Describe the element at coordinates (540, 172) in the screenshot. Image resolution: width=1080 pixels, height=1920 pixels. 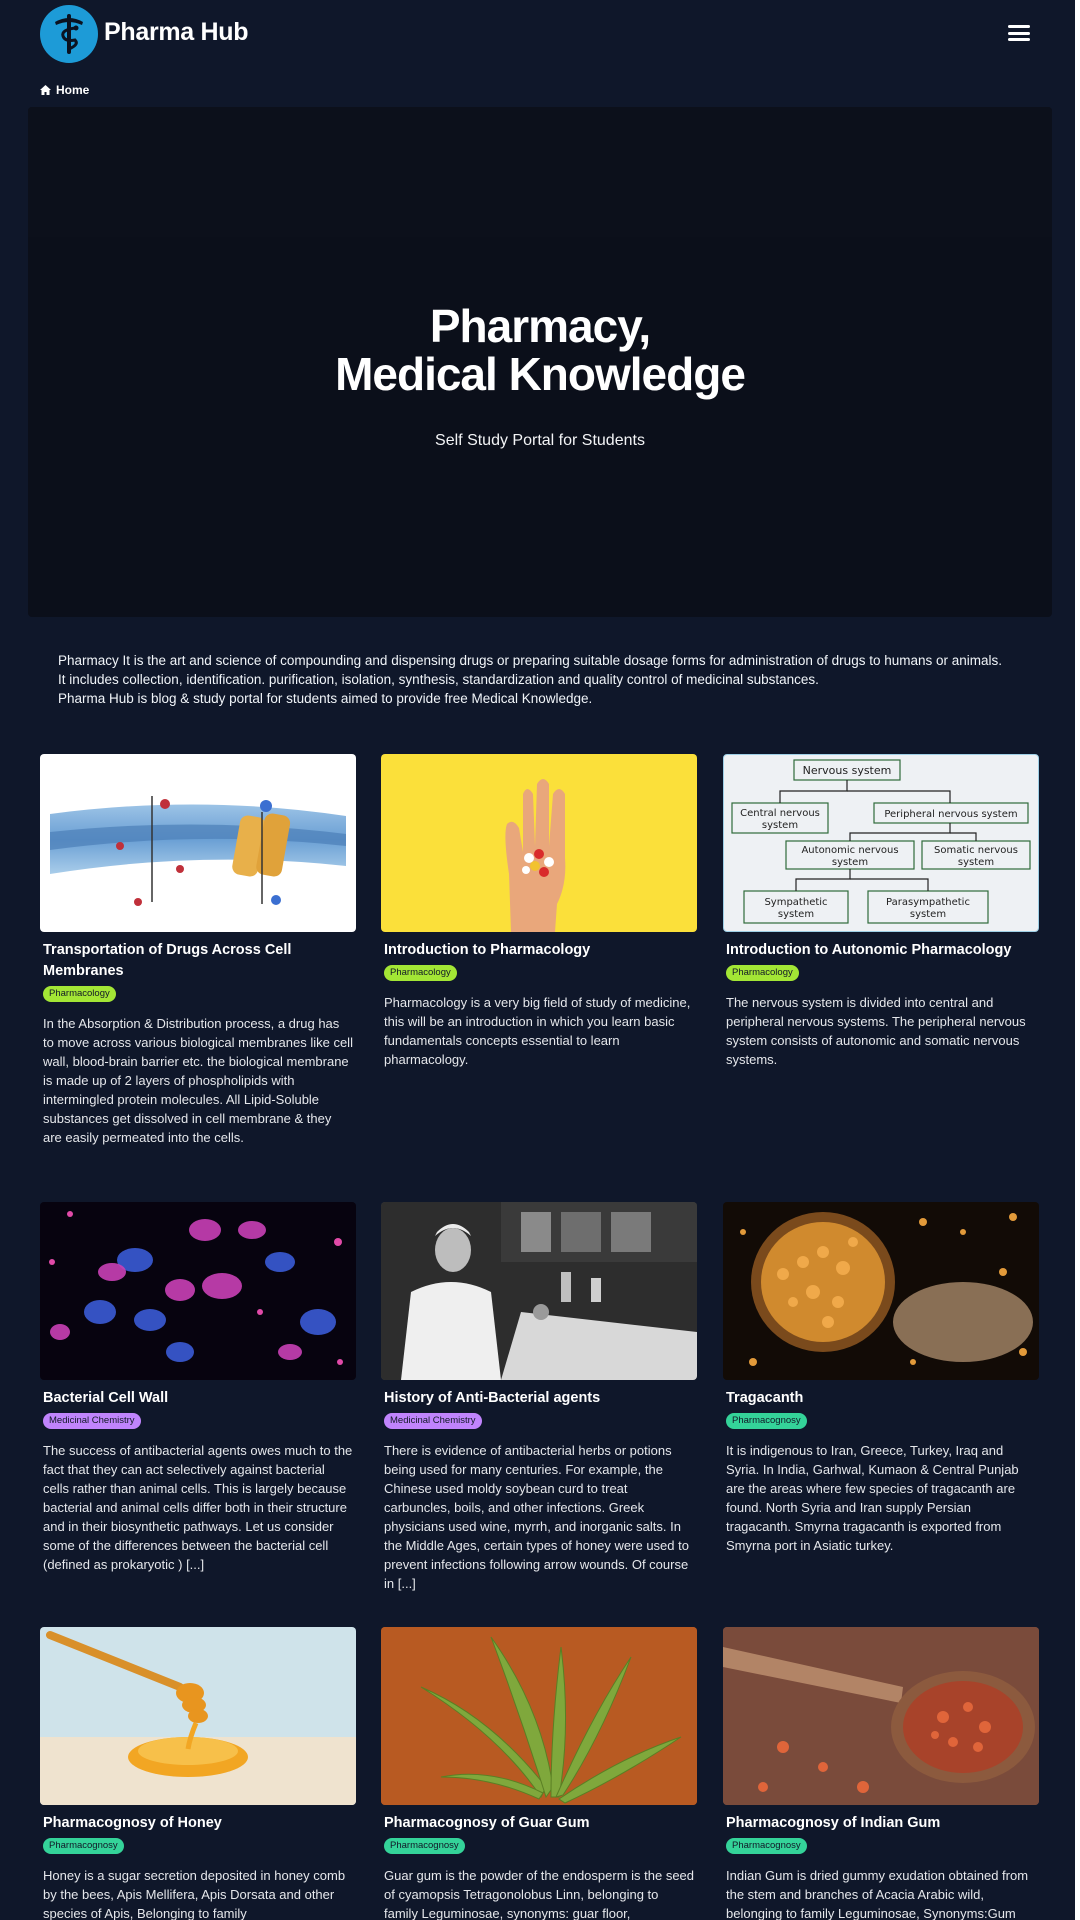
I see `hero-top-band` at that location.